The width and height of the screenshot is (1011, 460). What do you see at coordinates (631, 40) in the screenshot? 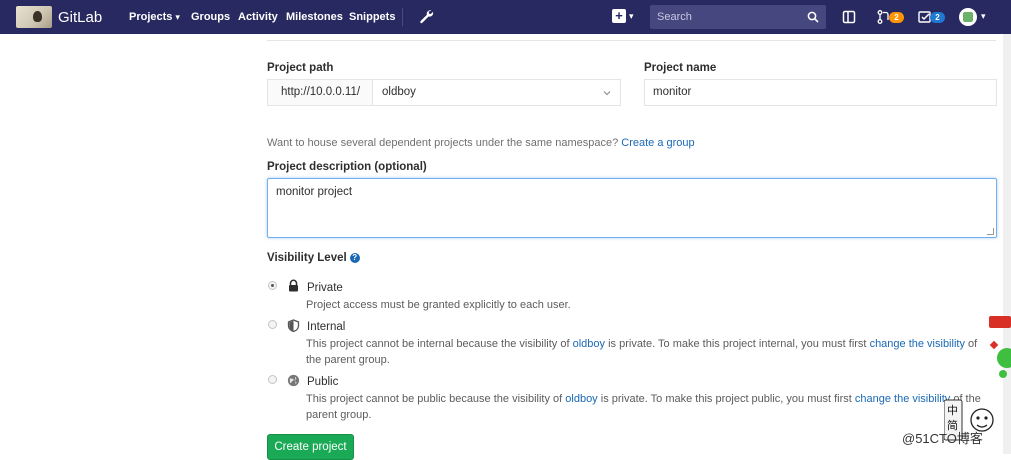
I see `section-divider` at bounding box center [631, 40].